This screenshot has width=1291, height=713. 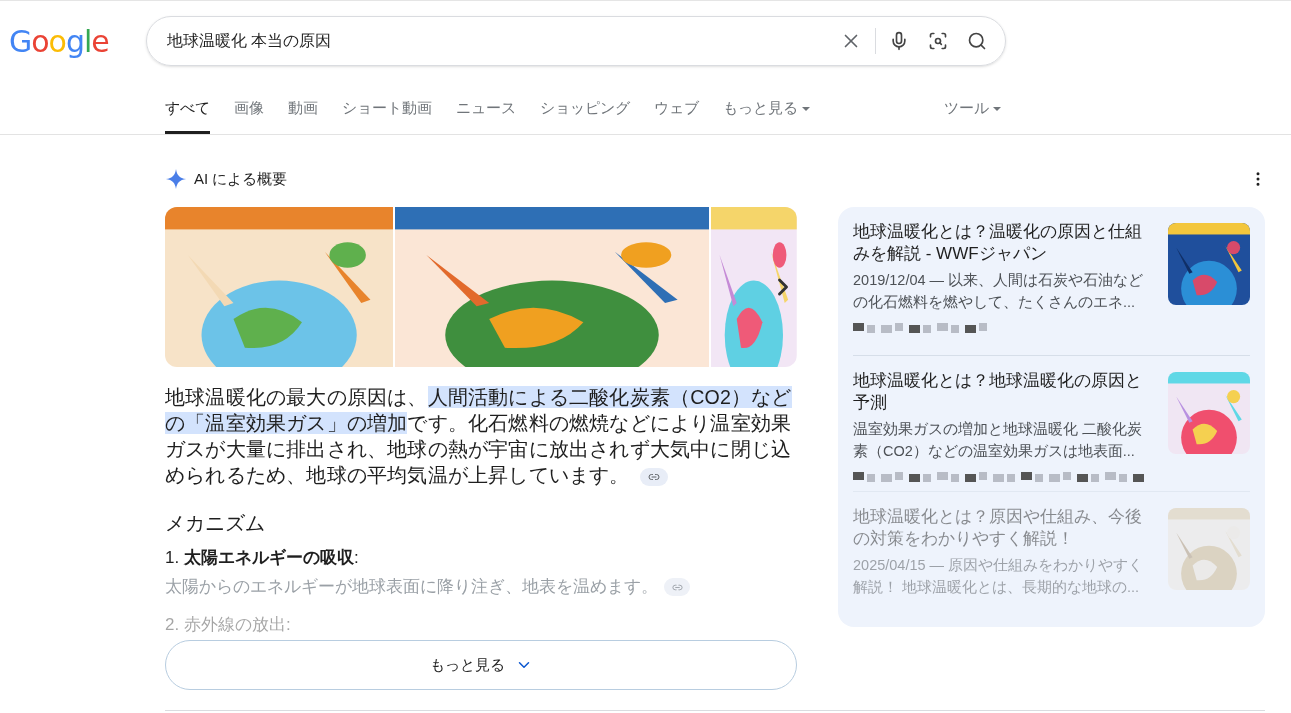 What do you see at coordinates (977, 41) in the screenshot?
I see `search-icon` at bounding box center [977, 41].